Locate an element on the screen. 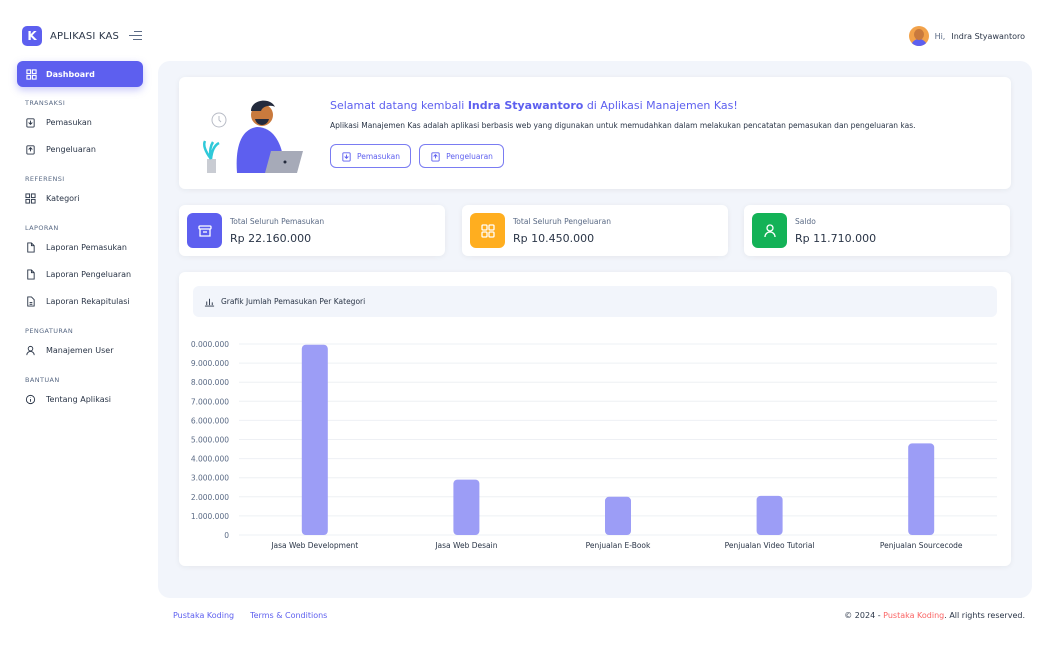  info-icon is located at coordinates (30, 399).